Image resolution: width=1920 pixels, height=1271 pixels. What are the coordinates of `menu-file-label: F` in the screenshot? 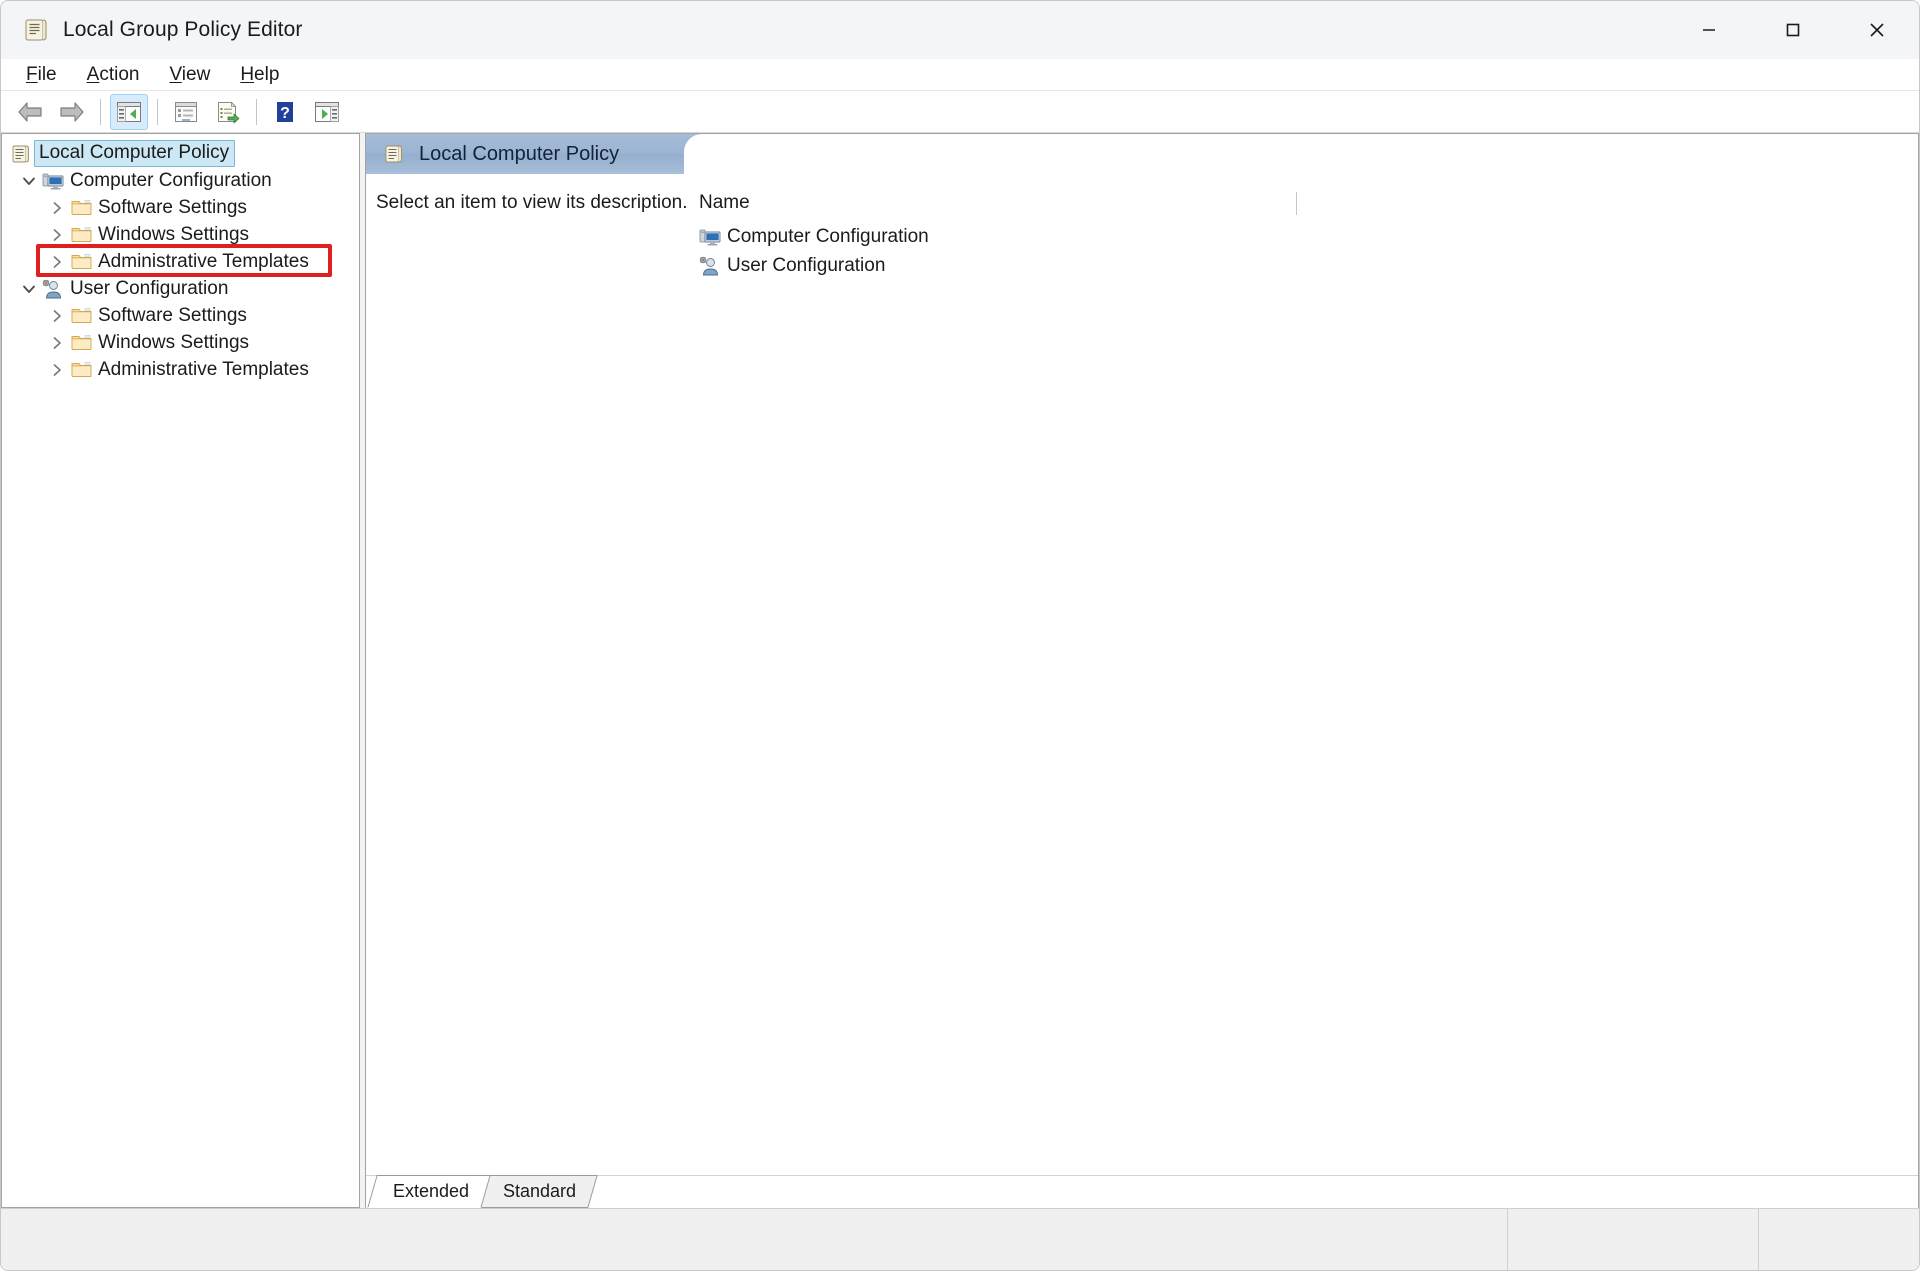 It's located at (32, 74).